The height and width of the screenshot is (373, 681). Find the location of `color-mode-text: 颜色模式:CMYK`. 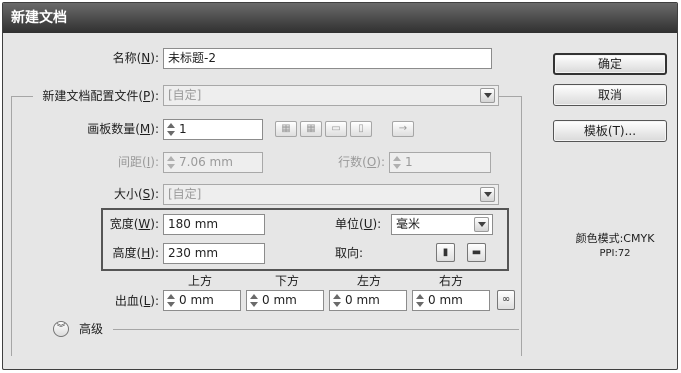

color-mode-text: 颜色模式:CMYK is located at coordinates (615, 238).